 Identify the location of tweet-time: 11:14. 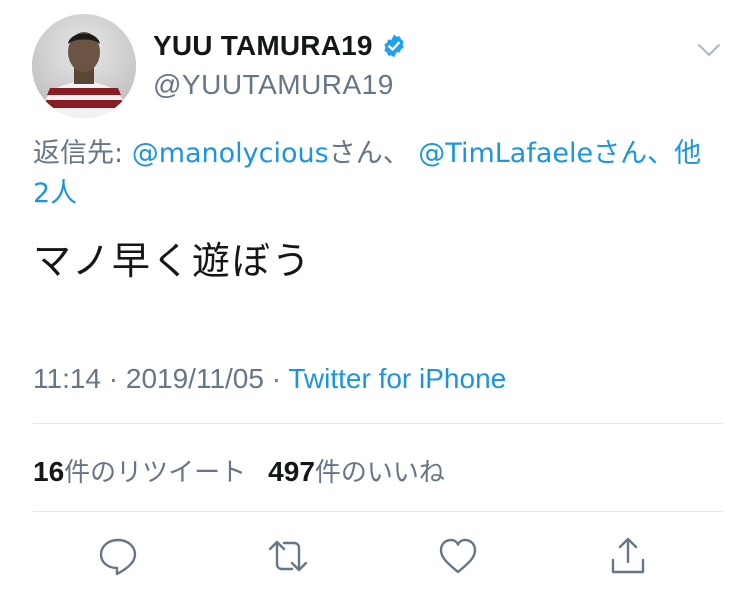
(67, 378).